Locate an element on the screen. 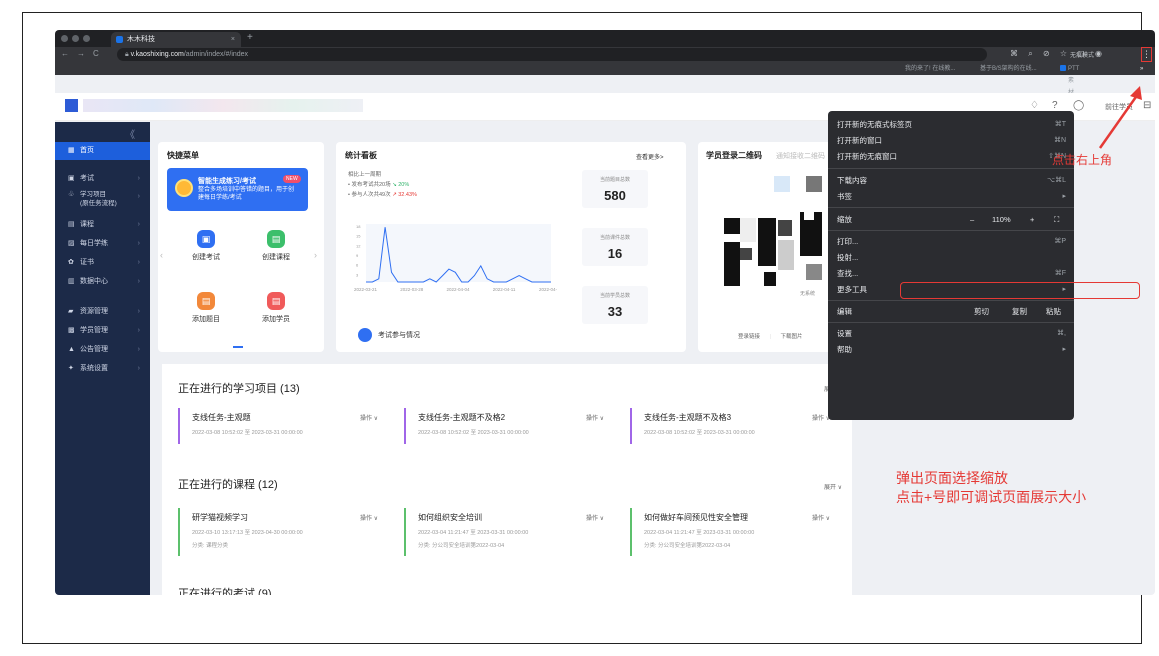  menu-item-settings: 设置 ⌘, is located at coordinates (951, 333).